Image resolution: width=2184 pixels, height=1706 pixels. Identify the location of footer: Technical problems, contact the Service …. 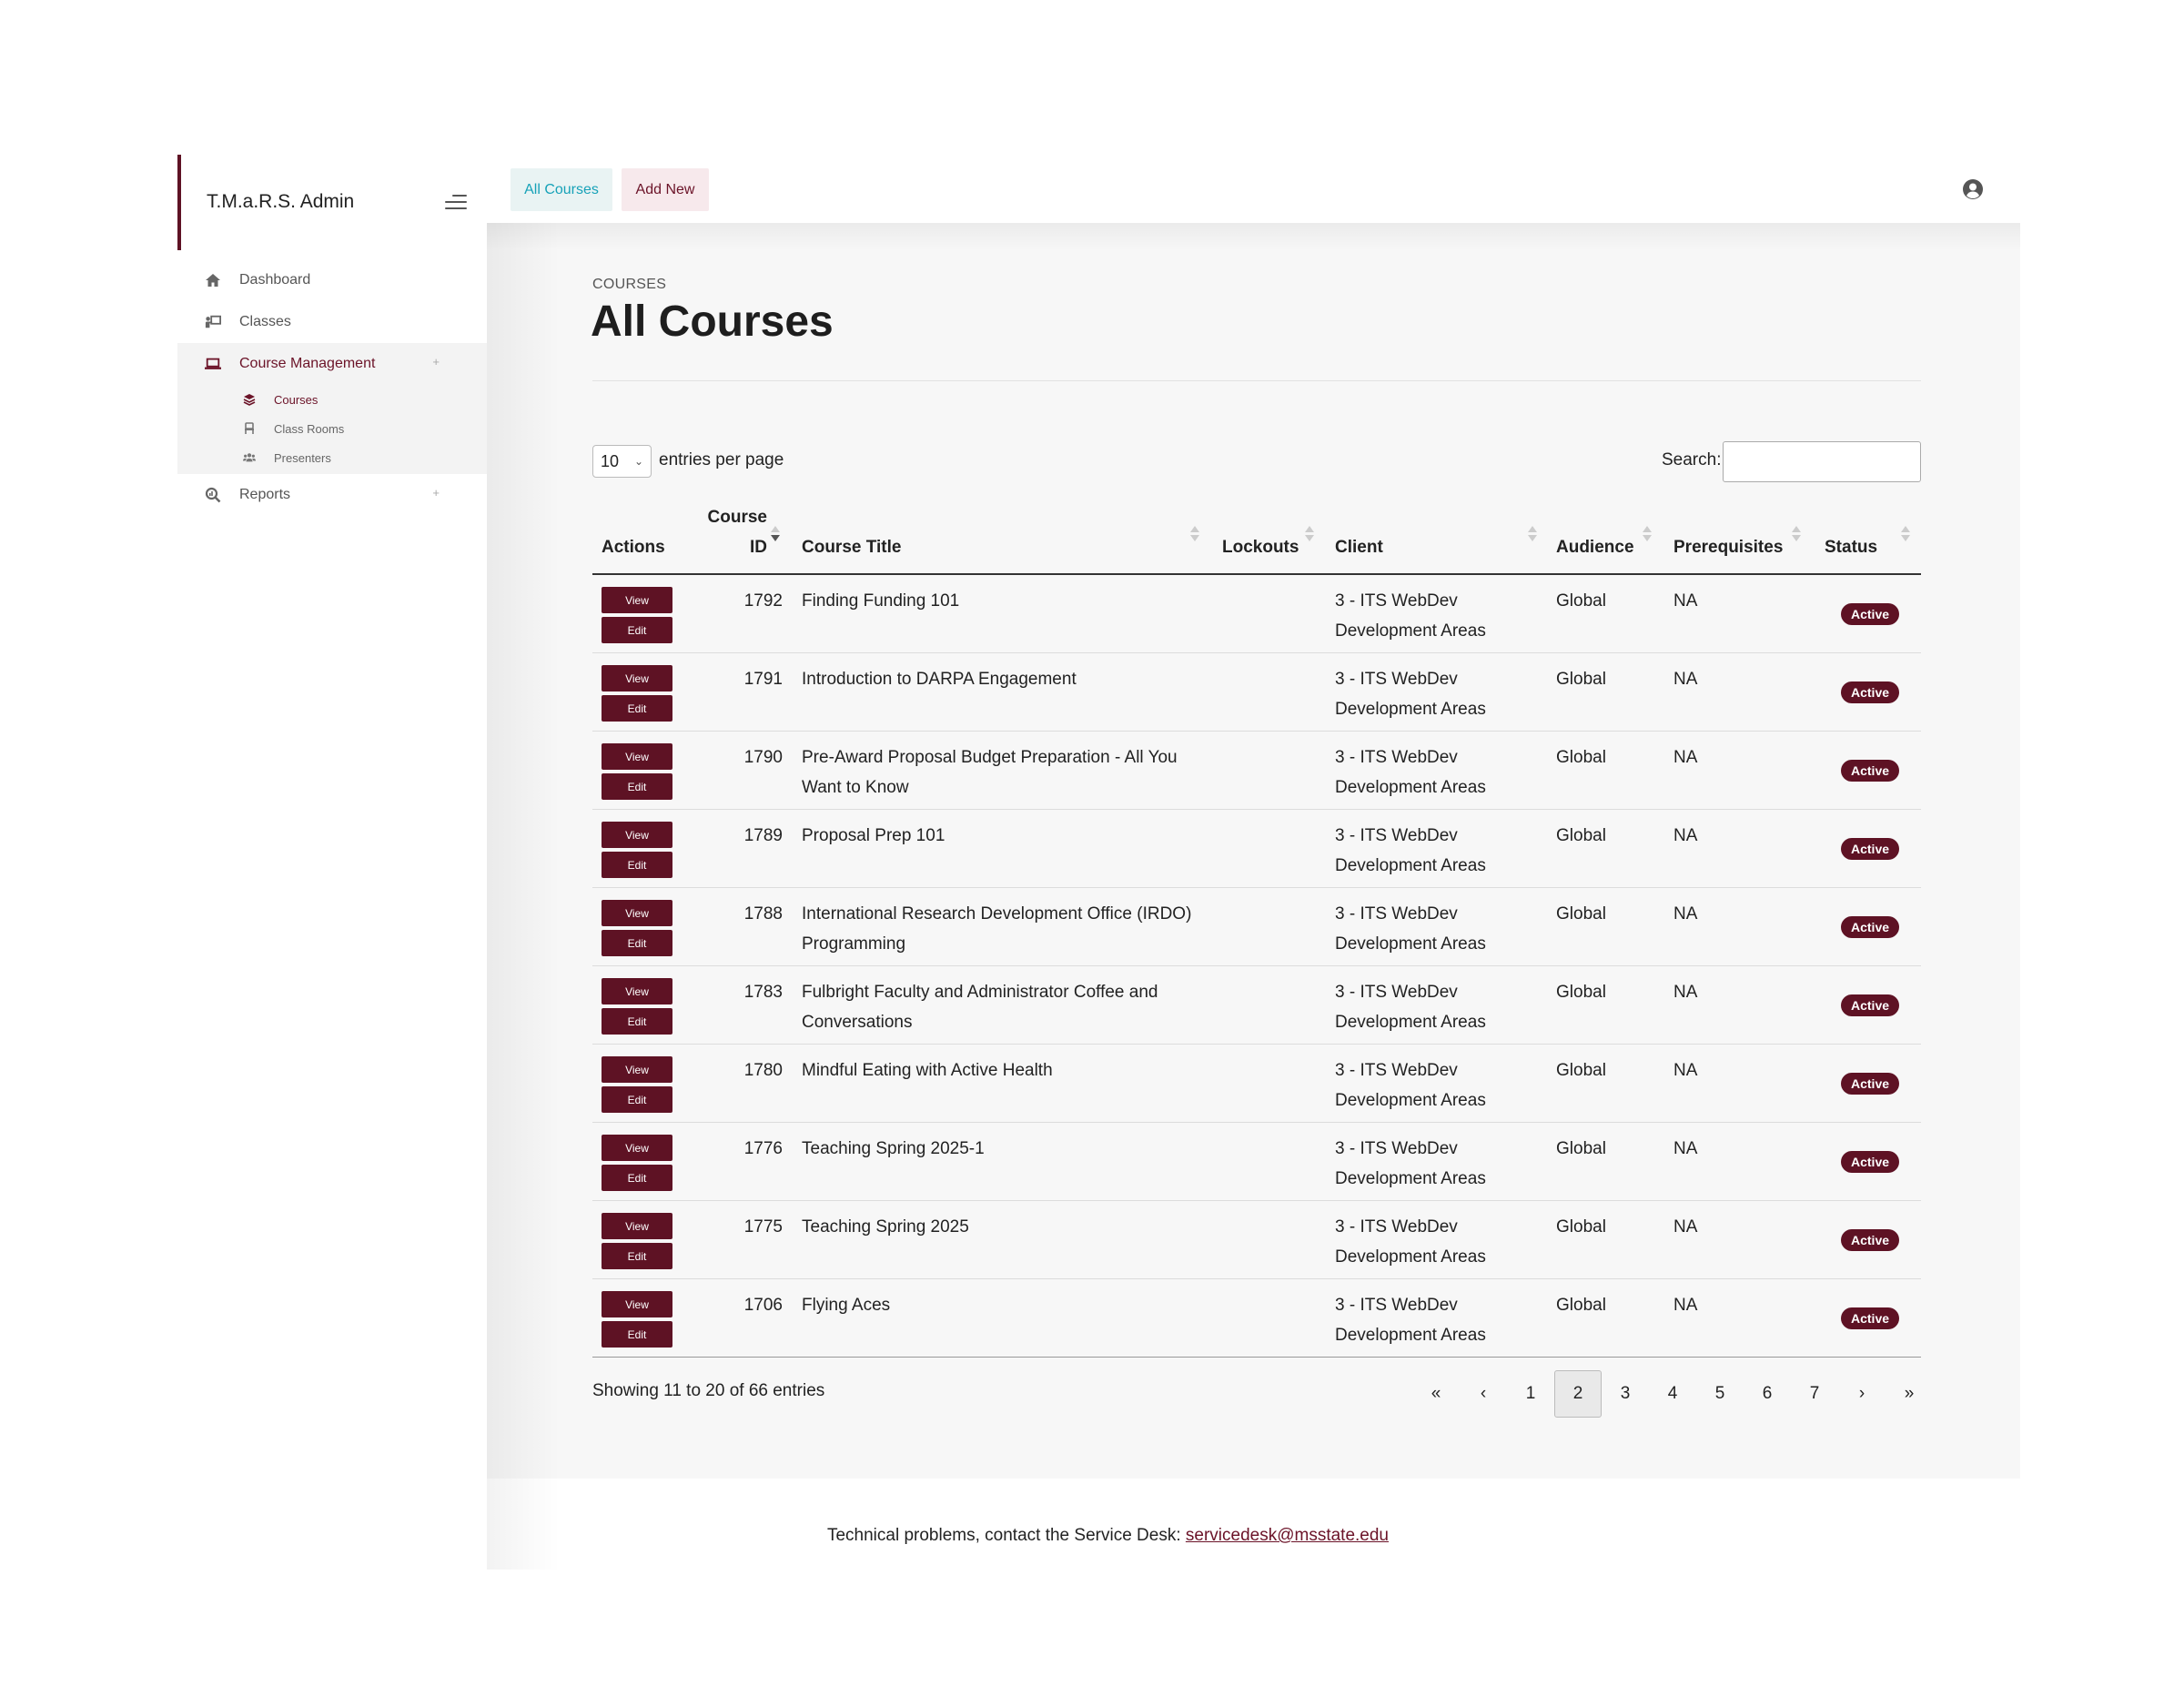
(1092, 1536).